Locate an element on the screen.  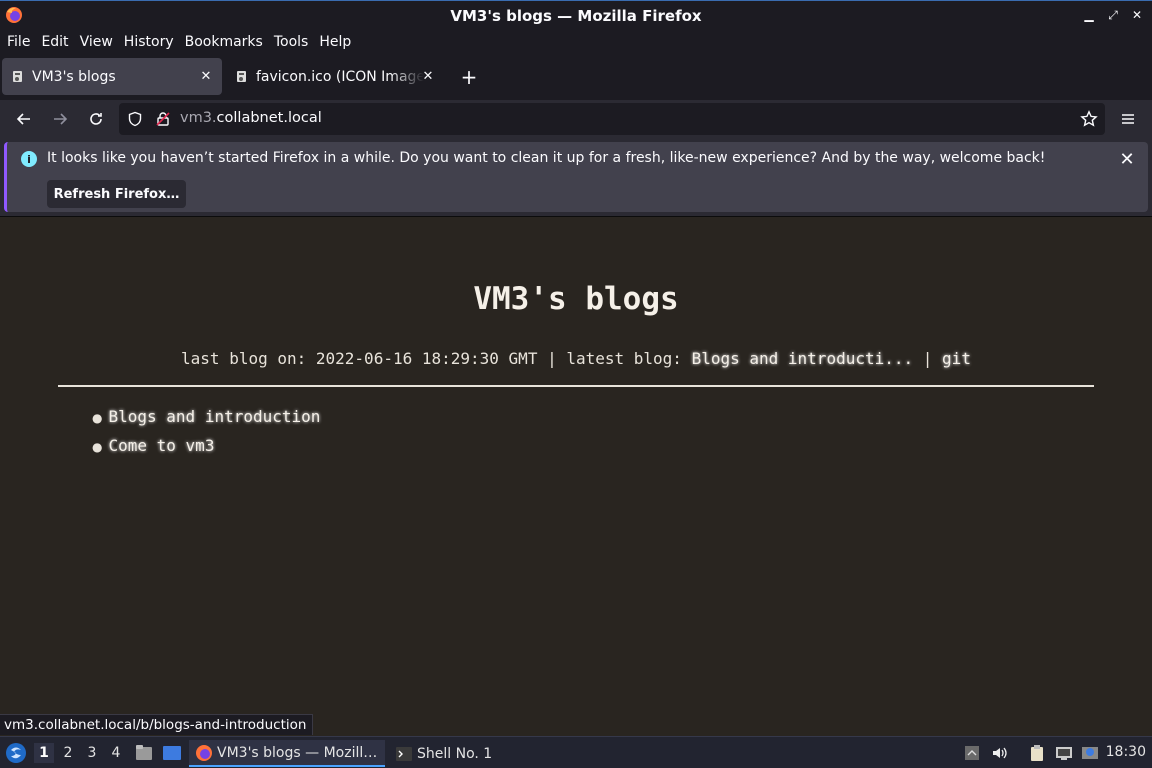
forward-button is located at coordinates (60, 119).